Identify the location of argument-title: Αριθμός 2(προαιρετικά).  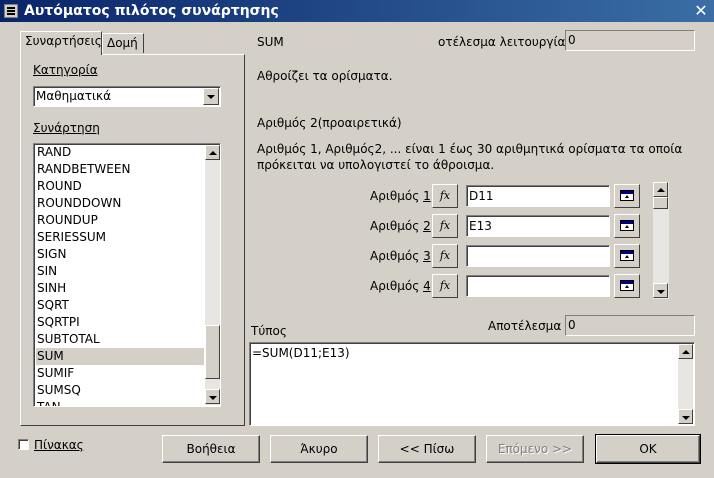
(329, 123).